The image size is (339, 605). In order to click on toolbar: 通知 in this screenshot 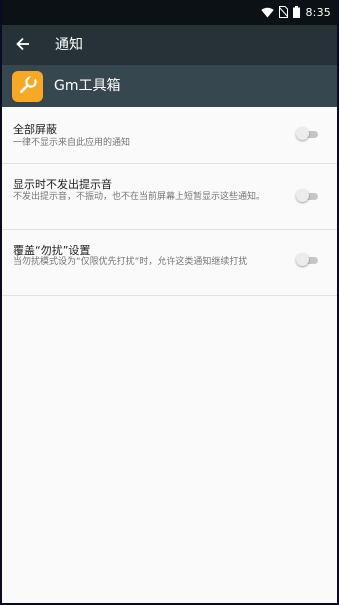, I will do `click(169, 45)`.